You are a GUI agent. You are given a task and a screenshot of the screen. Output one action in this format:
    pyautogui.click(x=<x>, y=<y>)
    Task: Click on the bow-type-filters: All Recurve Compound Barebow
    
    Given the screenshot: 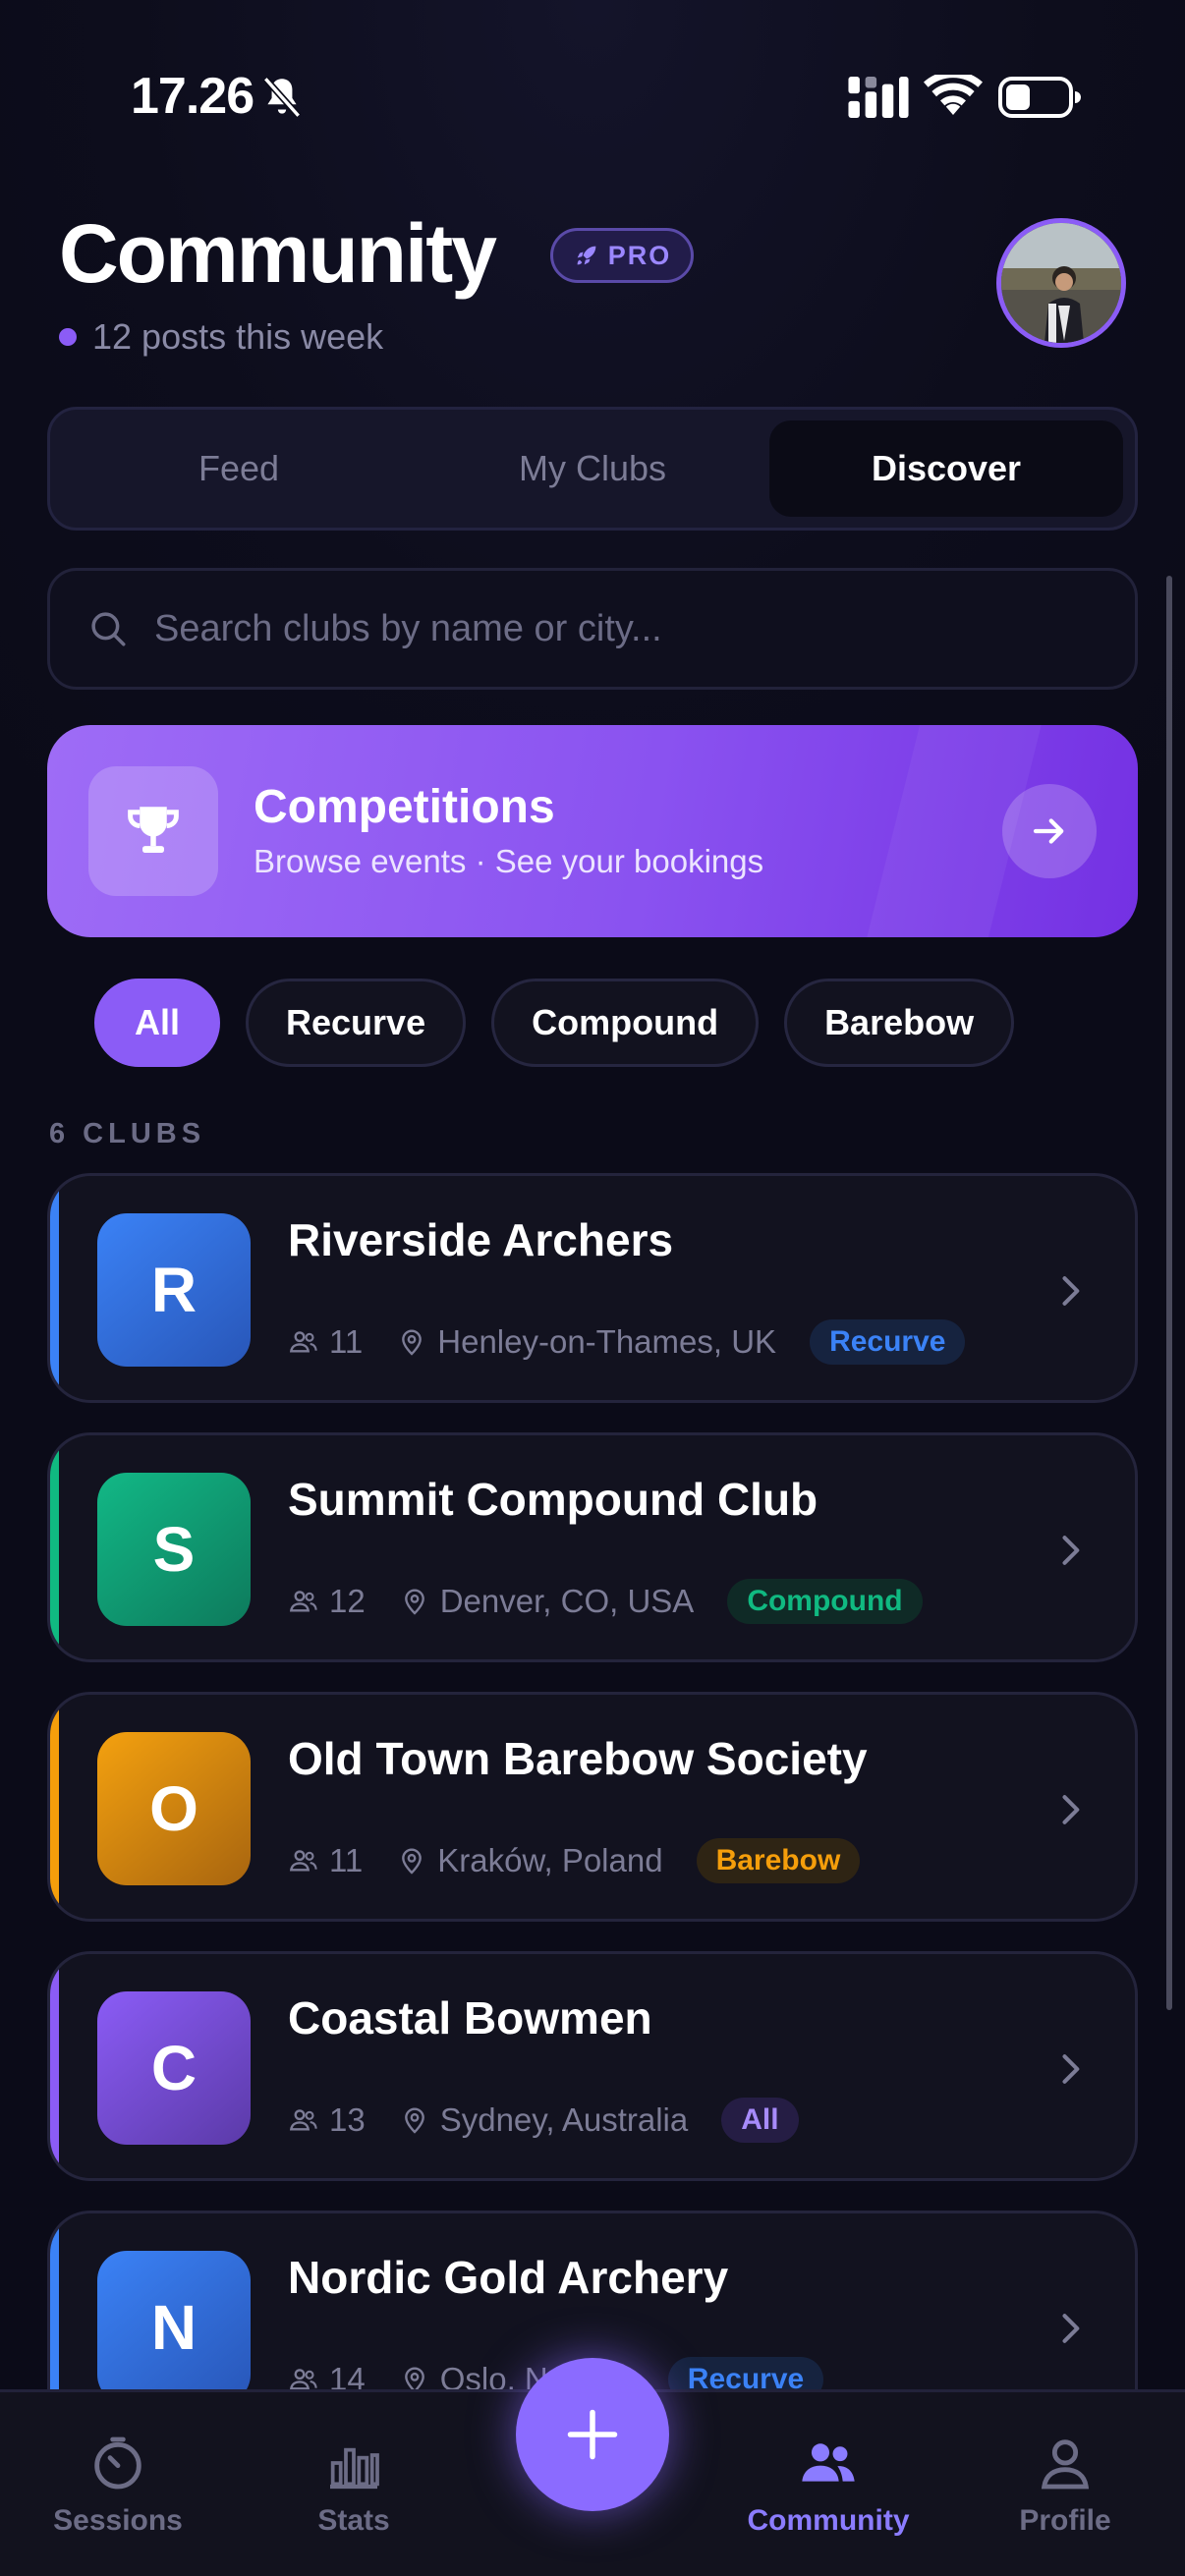 What is the action you would take?
    pyautogui.click(x=554, y=1023)
    